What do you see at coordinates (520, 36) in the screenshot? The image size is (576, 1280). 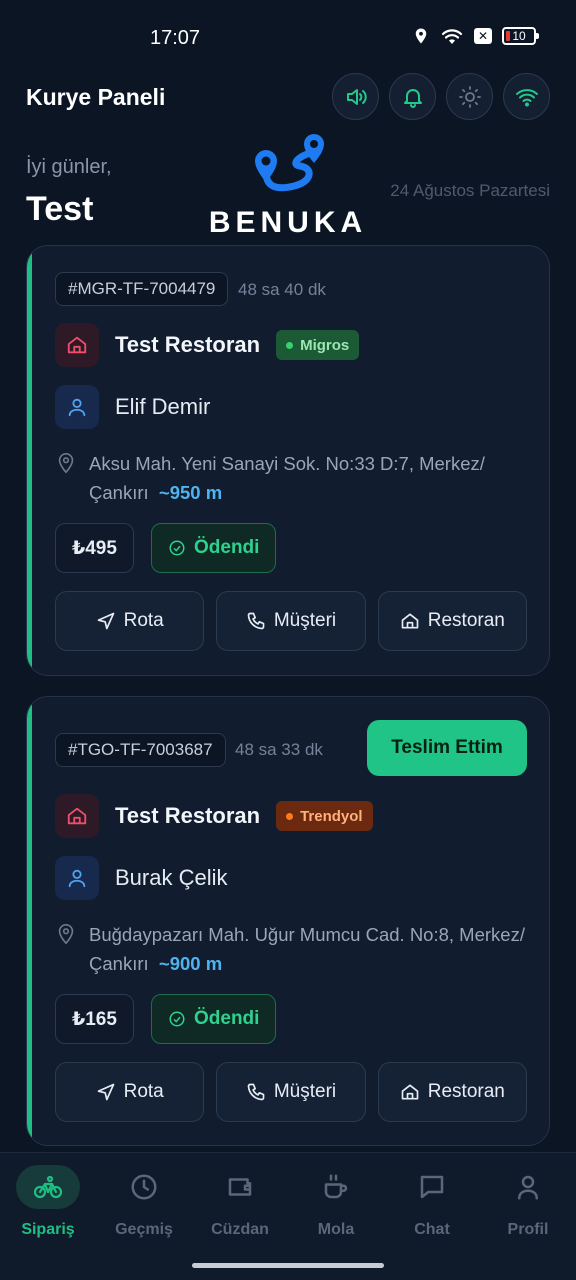 I see `battery-icon: 10` at bounding box center [520, 36].